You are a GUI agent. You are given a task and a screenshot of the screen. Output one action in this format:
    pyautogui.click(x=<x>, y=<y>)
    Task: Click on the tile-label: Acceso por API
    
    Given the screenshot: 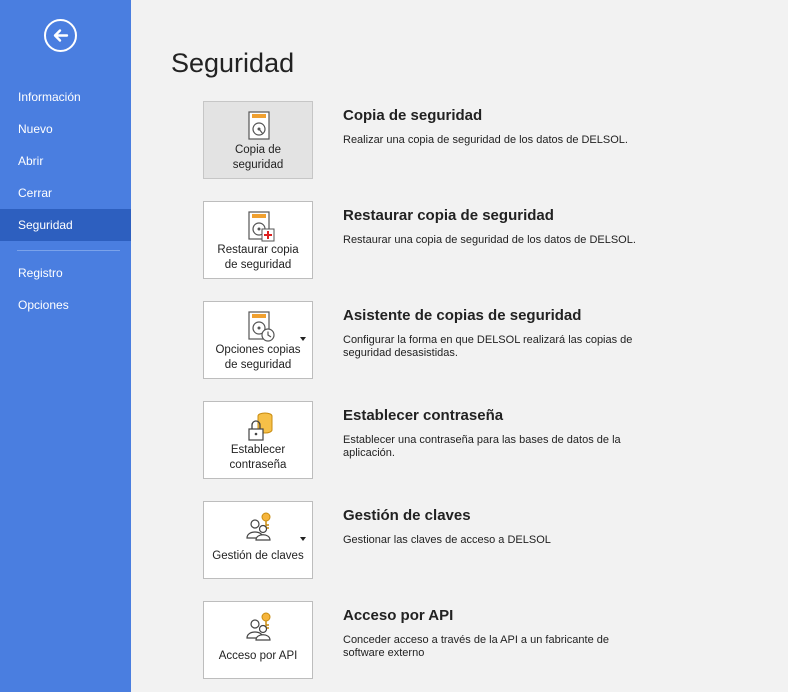 What is the action you would take?
    pyautogui.click(x=258, y=656)
    